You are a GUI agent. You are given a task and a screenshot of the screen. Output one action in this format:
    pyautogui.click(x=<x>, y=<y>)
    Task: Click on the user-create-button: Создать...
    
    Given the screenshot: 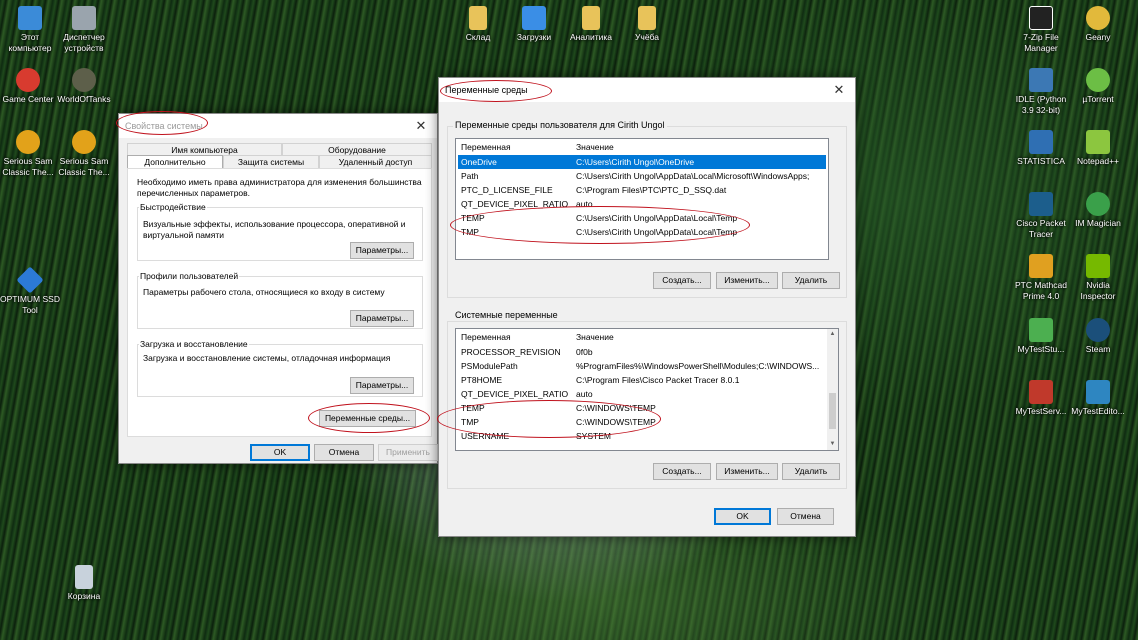 What is the action you would take?
    pyautogui.click(x=682, y=280)
    